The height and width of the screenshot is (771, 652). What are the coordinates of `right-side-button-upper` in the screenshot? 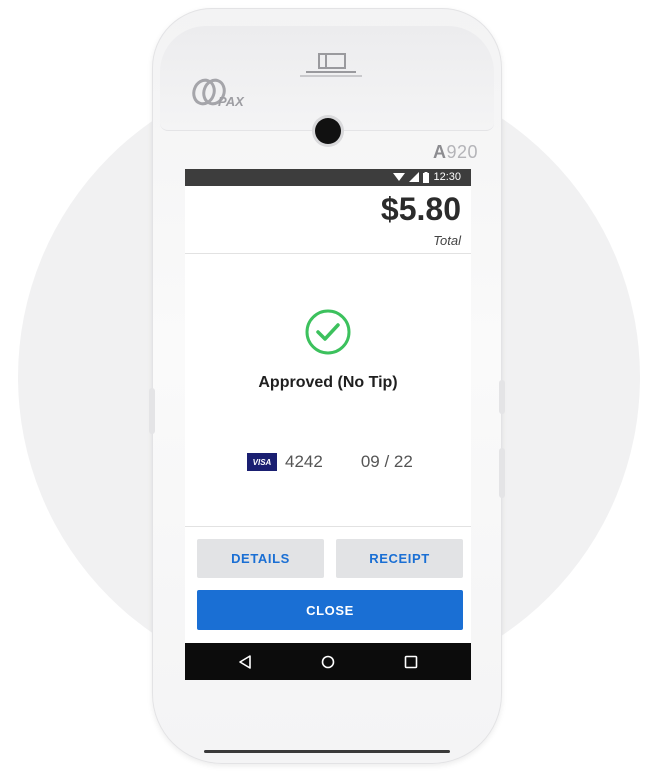 It's located at (502, 397).